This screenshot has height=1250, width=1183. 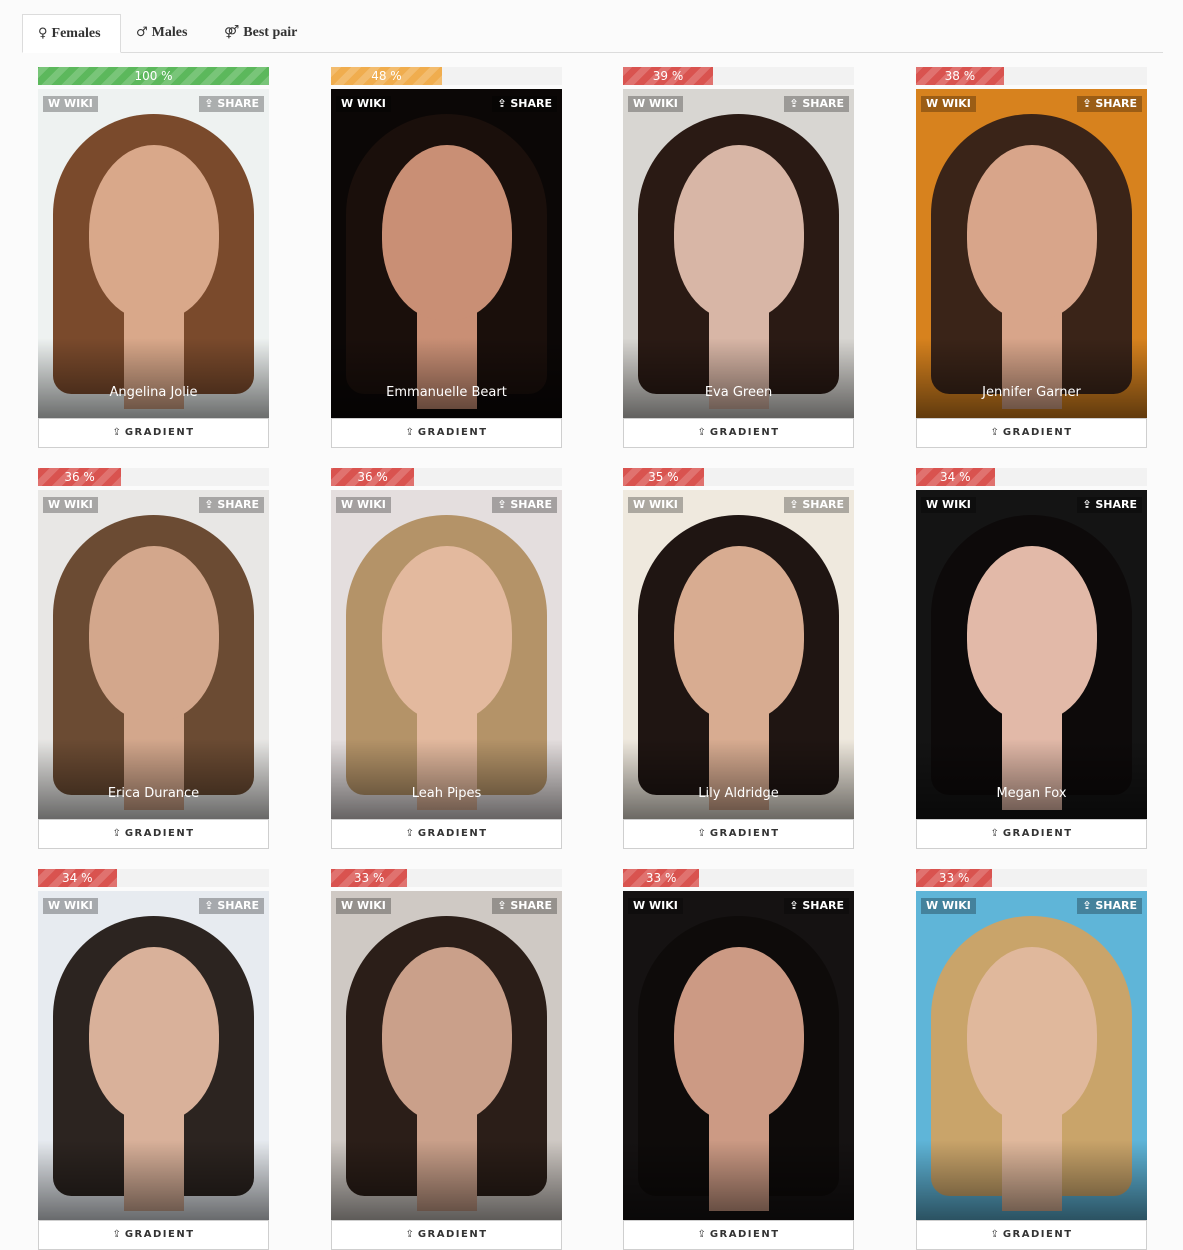 What do you see at coordinates (738, 477) in the screenshot?
I see `similarity-bar: 35 %` at bounding box center [738, 477].